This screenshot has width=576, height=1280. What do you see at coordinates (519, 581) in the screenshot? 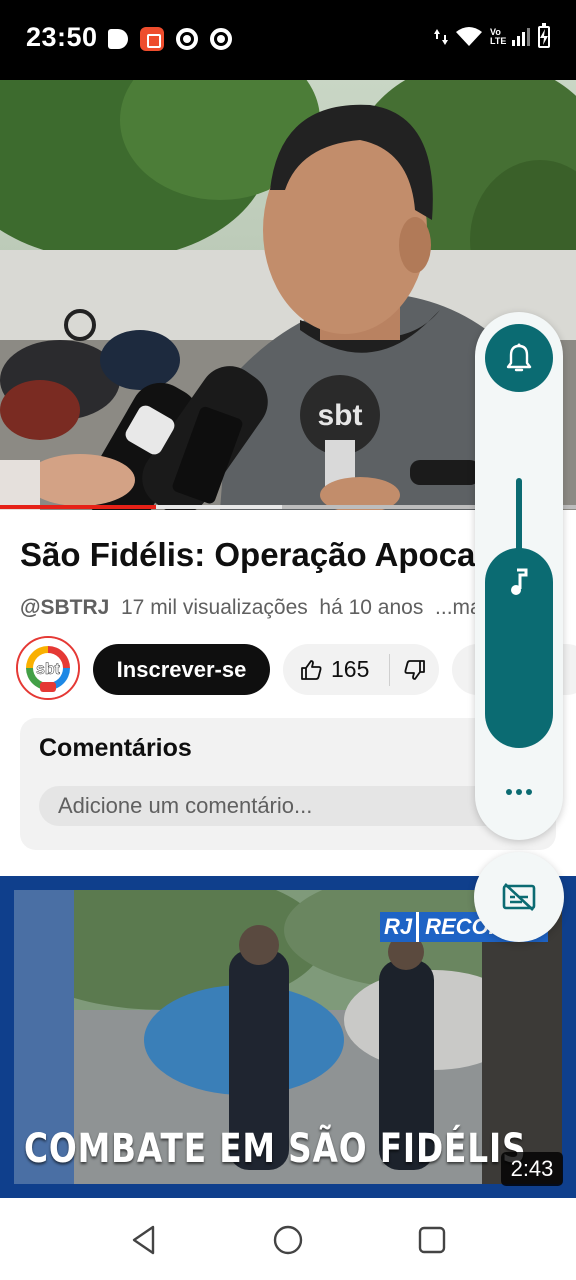
I see `music-note-icon` at bounding box center [519, 581].